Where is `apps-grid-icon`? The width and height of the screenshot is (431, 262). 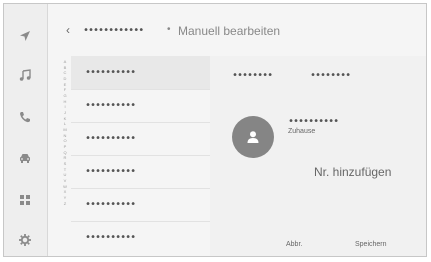 apps-grid-icon is located at coordinates (25, 200).